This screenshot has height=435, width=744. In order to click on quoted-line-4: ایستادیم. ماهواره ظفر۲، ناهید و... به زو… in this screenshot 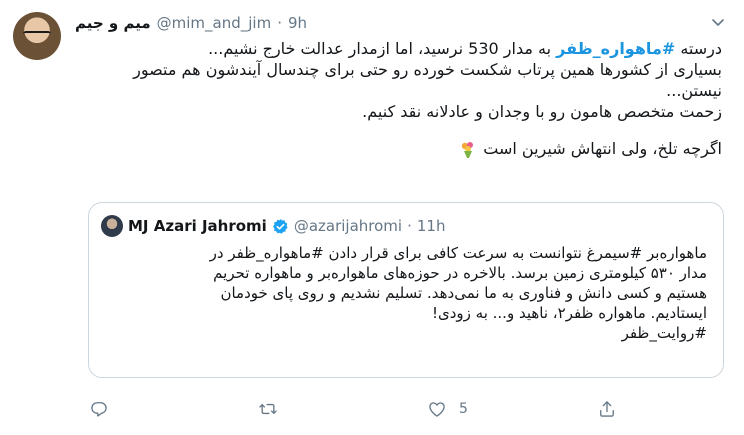, I will do `click(569, 313)`.